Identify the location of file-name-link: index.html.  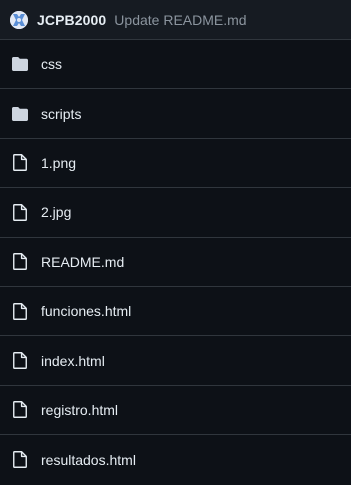
(73, 361).